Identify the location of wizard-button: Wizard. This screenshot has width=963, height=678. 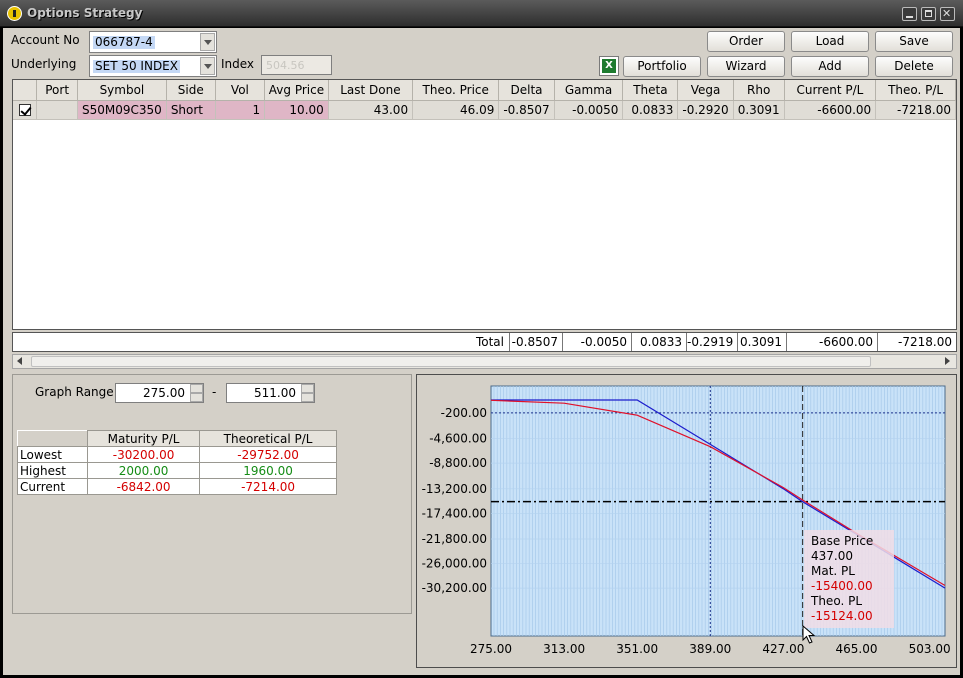
(746, 66).